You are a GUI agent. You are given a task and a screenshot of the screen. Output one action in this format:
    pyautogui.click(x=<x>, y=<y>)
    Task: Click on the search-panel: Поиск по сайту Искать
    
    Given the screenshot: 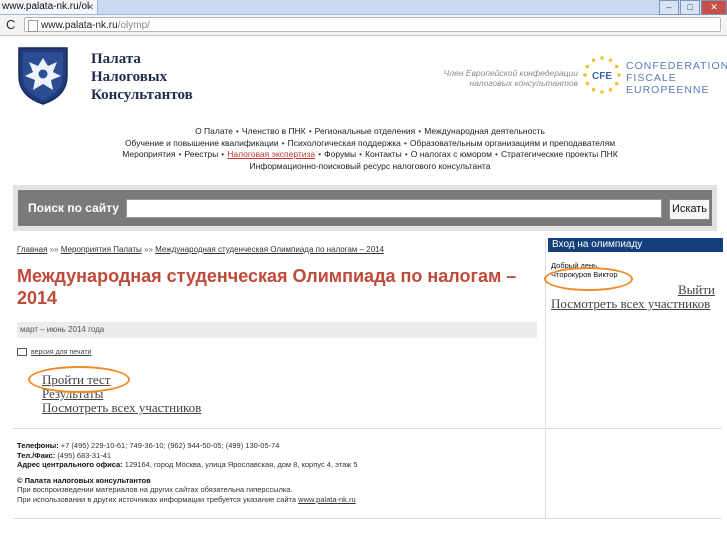 What is the action you would take?
    pyautogui.click(x=365, y=208)
    